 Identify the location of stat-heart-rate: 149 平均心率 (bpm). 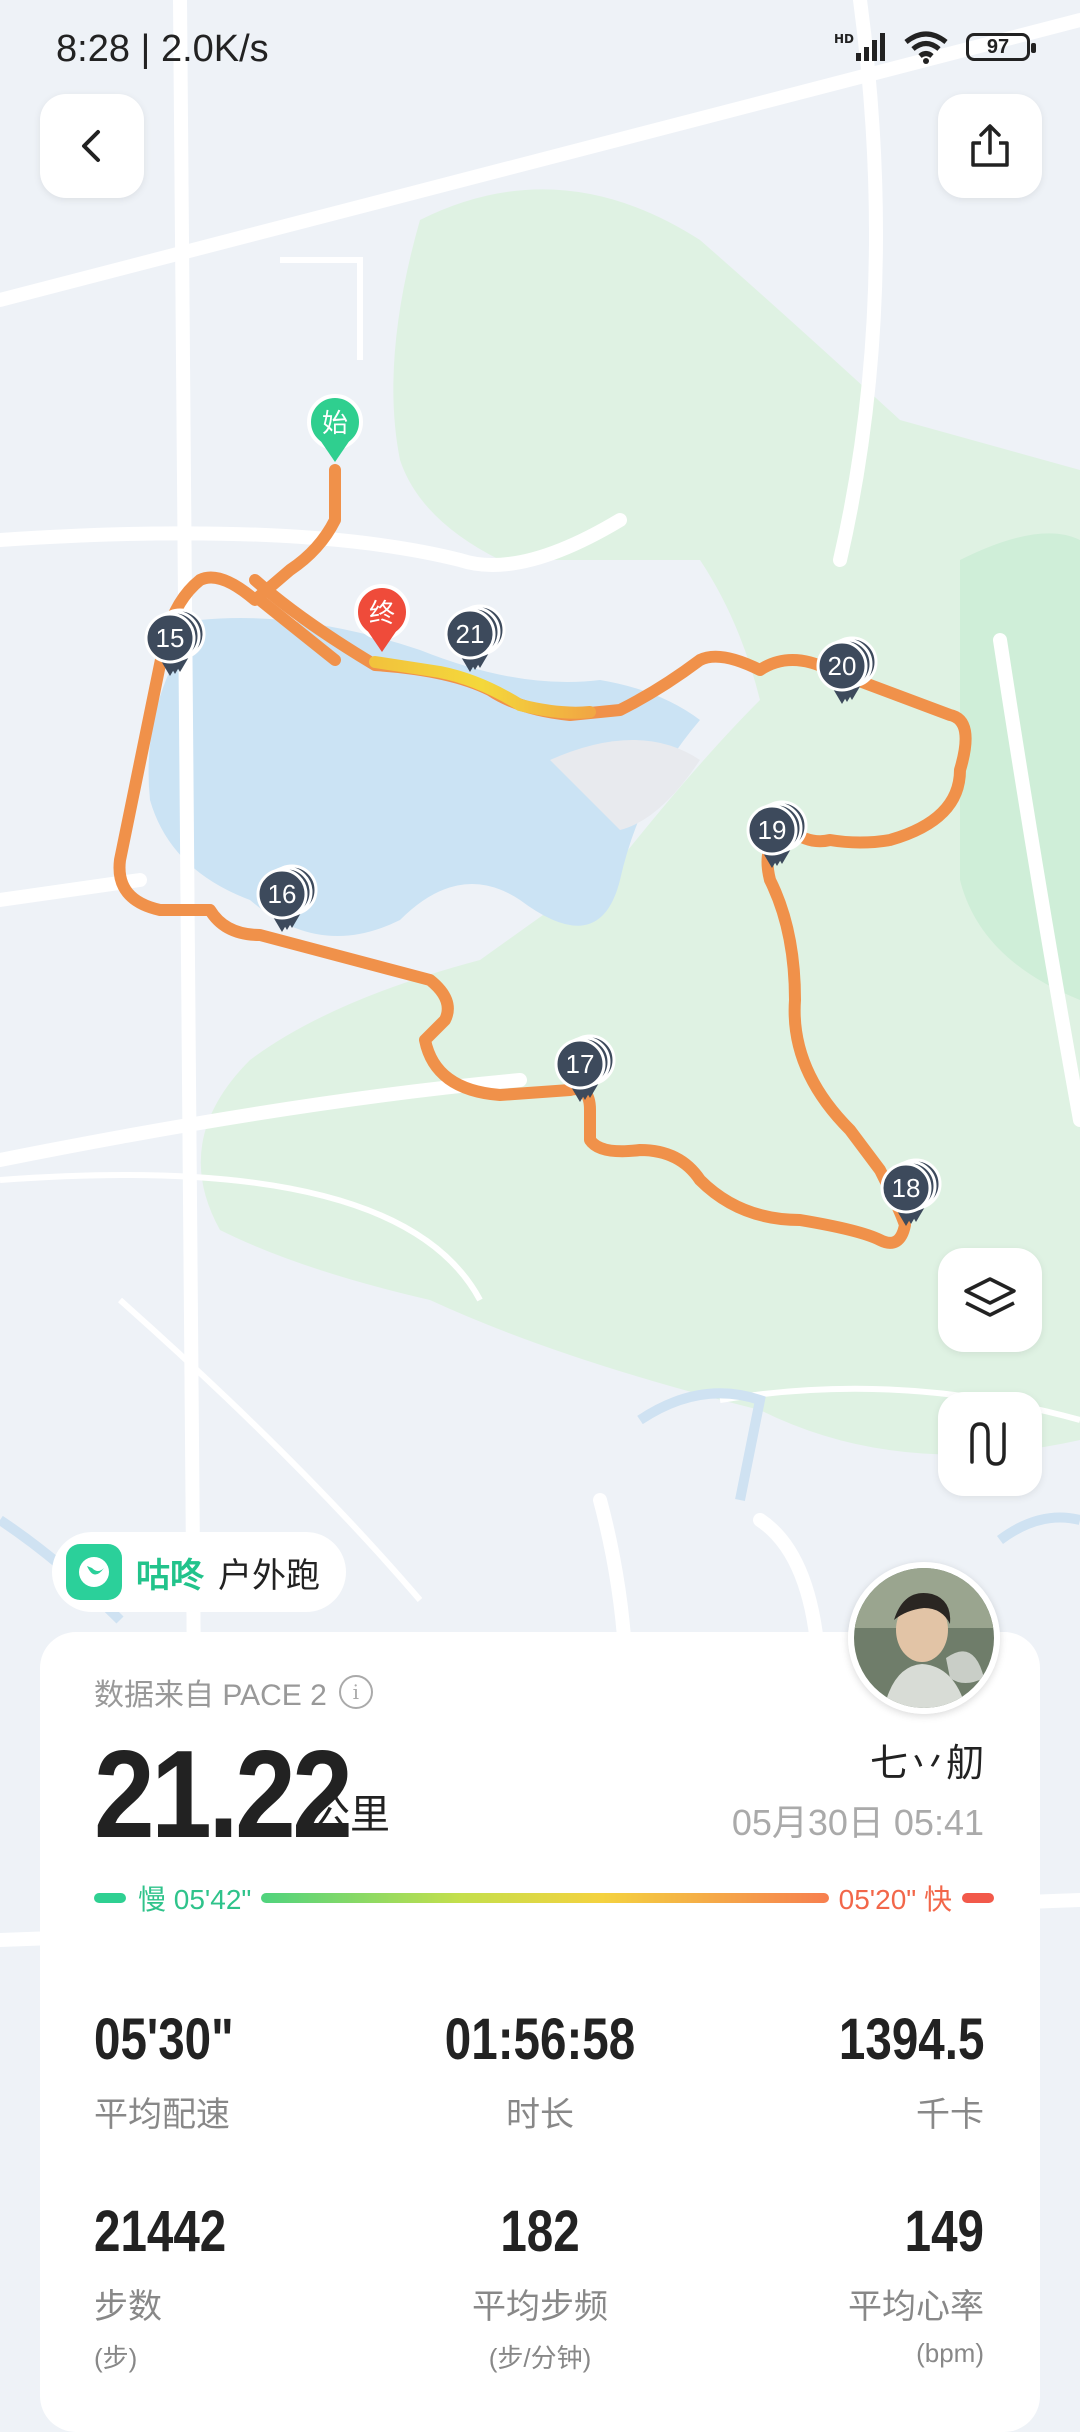
(916, 2283).